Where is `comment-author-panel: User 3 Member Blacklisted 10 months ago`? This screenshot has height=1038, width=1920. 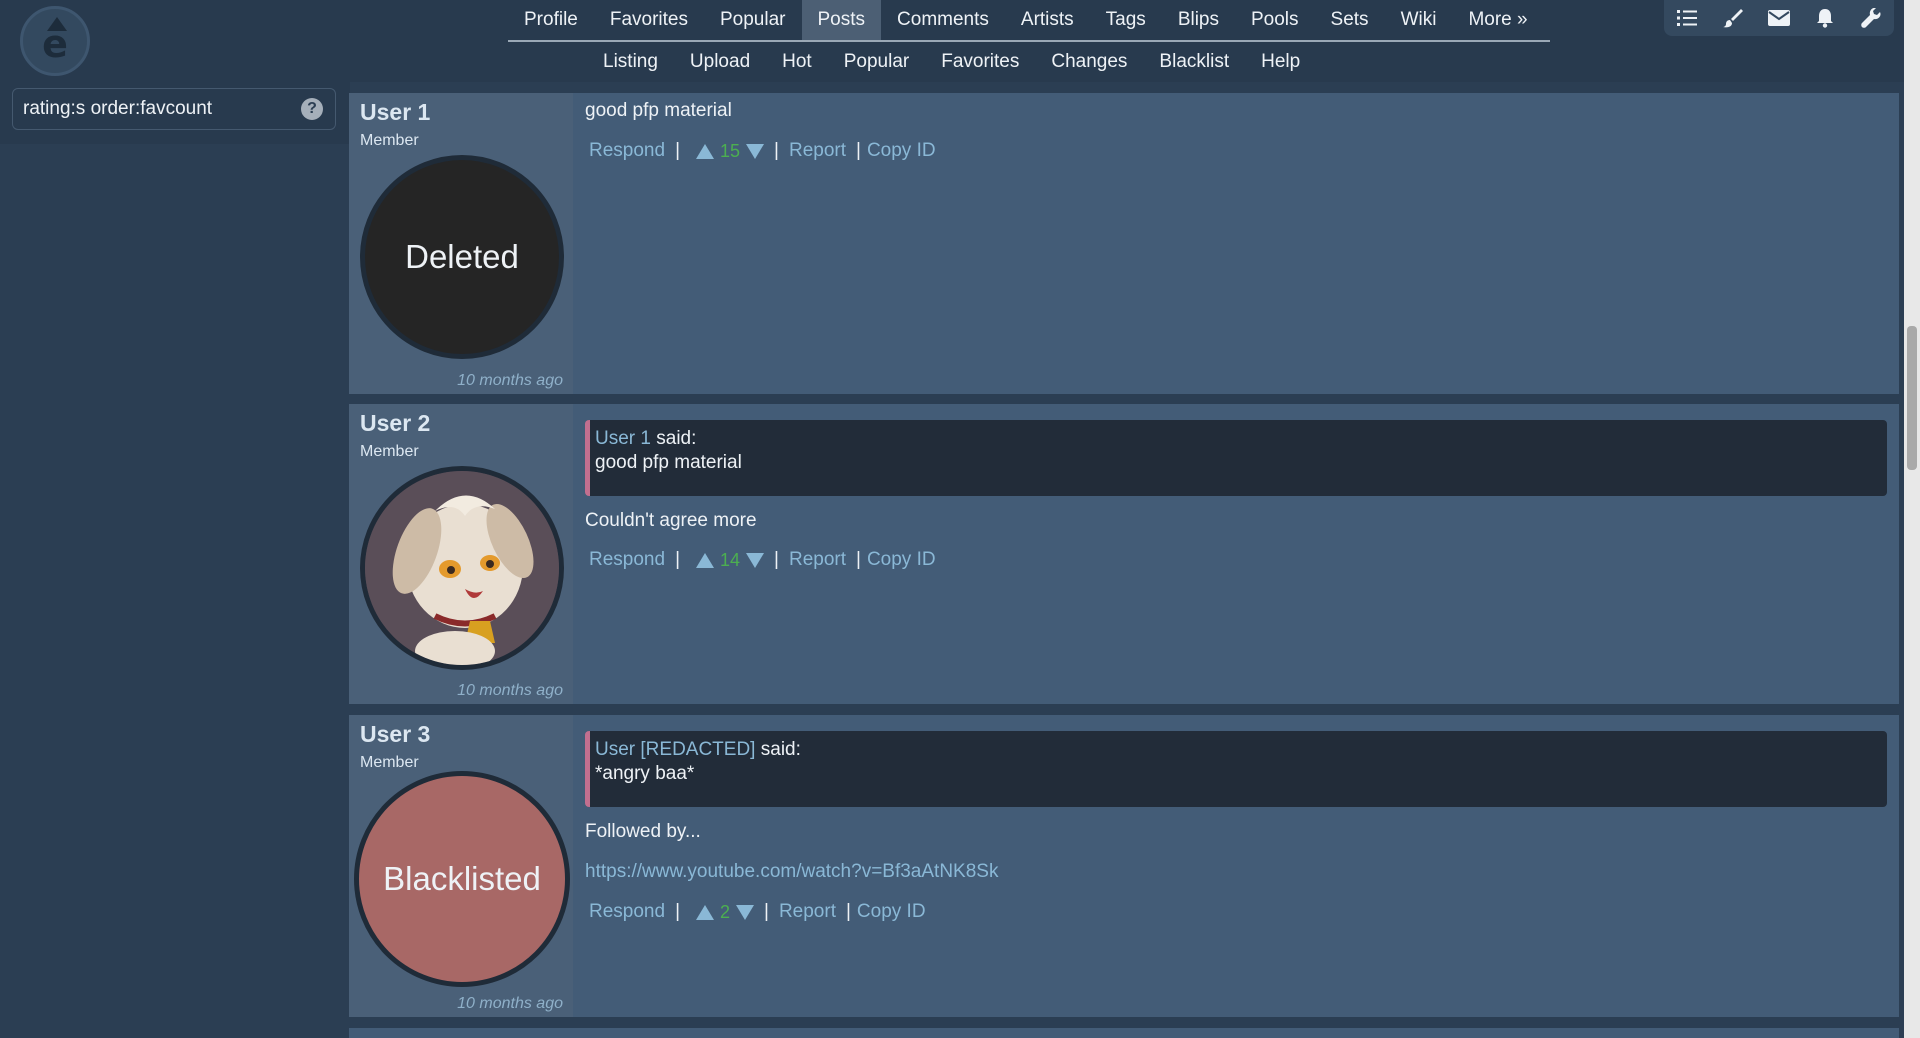 comment-author-panel: User 3 Member Blacklisted 10 months ago is located at coordinates (461, 866).